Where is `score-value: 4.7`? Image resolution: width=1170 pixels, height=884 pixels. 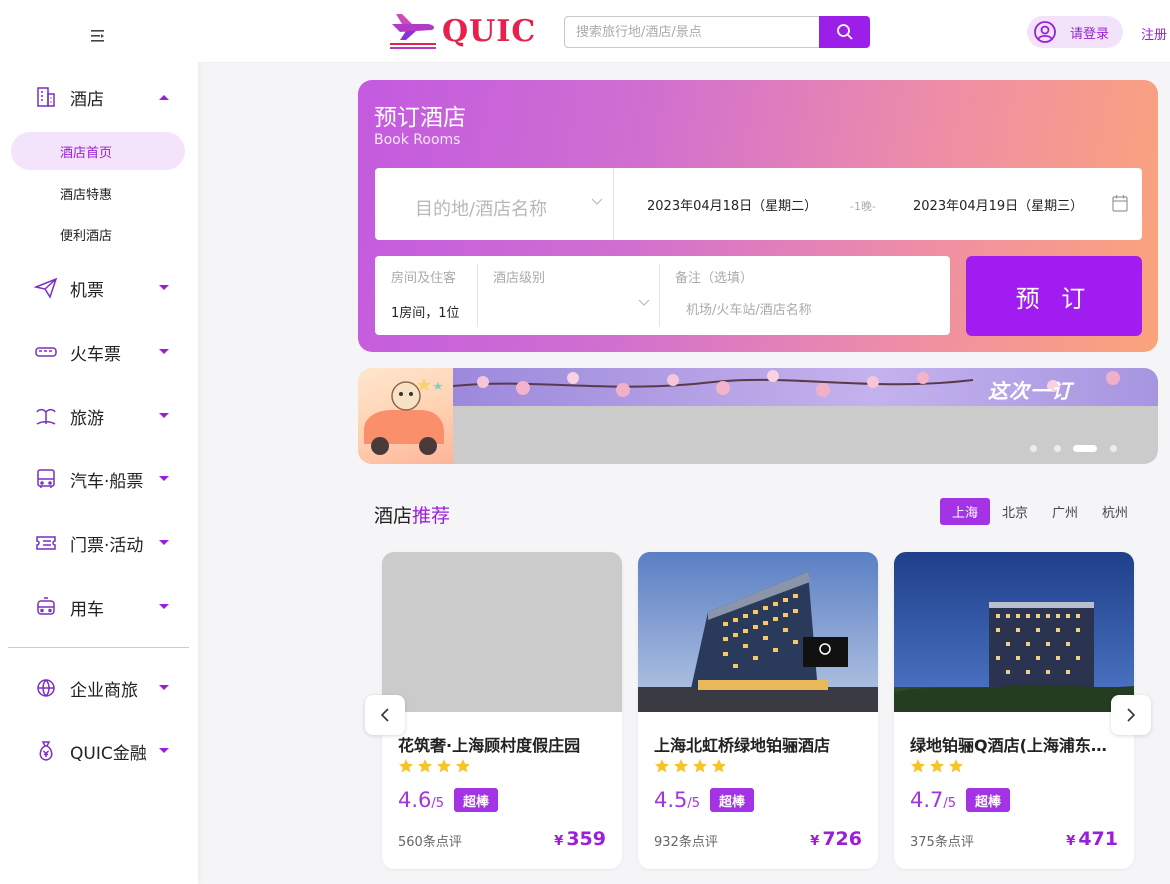 score-value: 4.7 is located at coordinates (927, 800).